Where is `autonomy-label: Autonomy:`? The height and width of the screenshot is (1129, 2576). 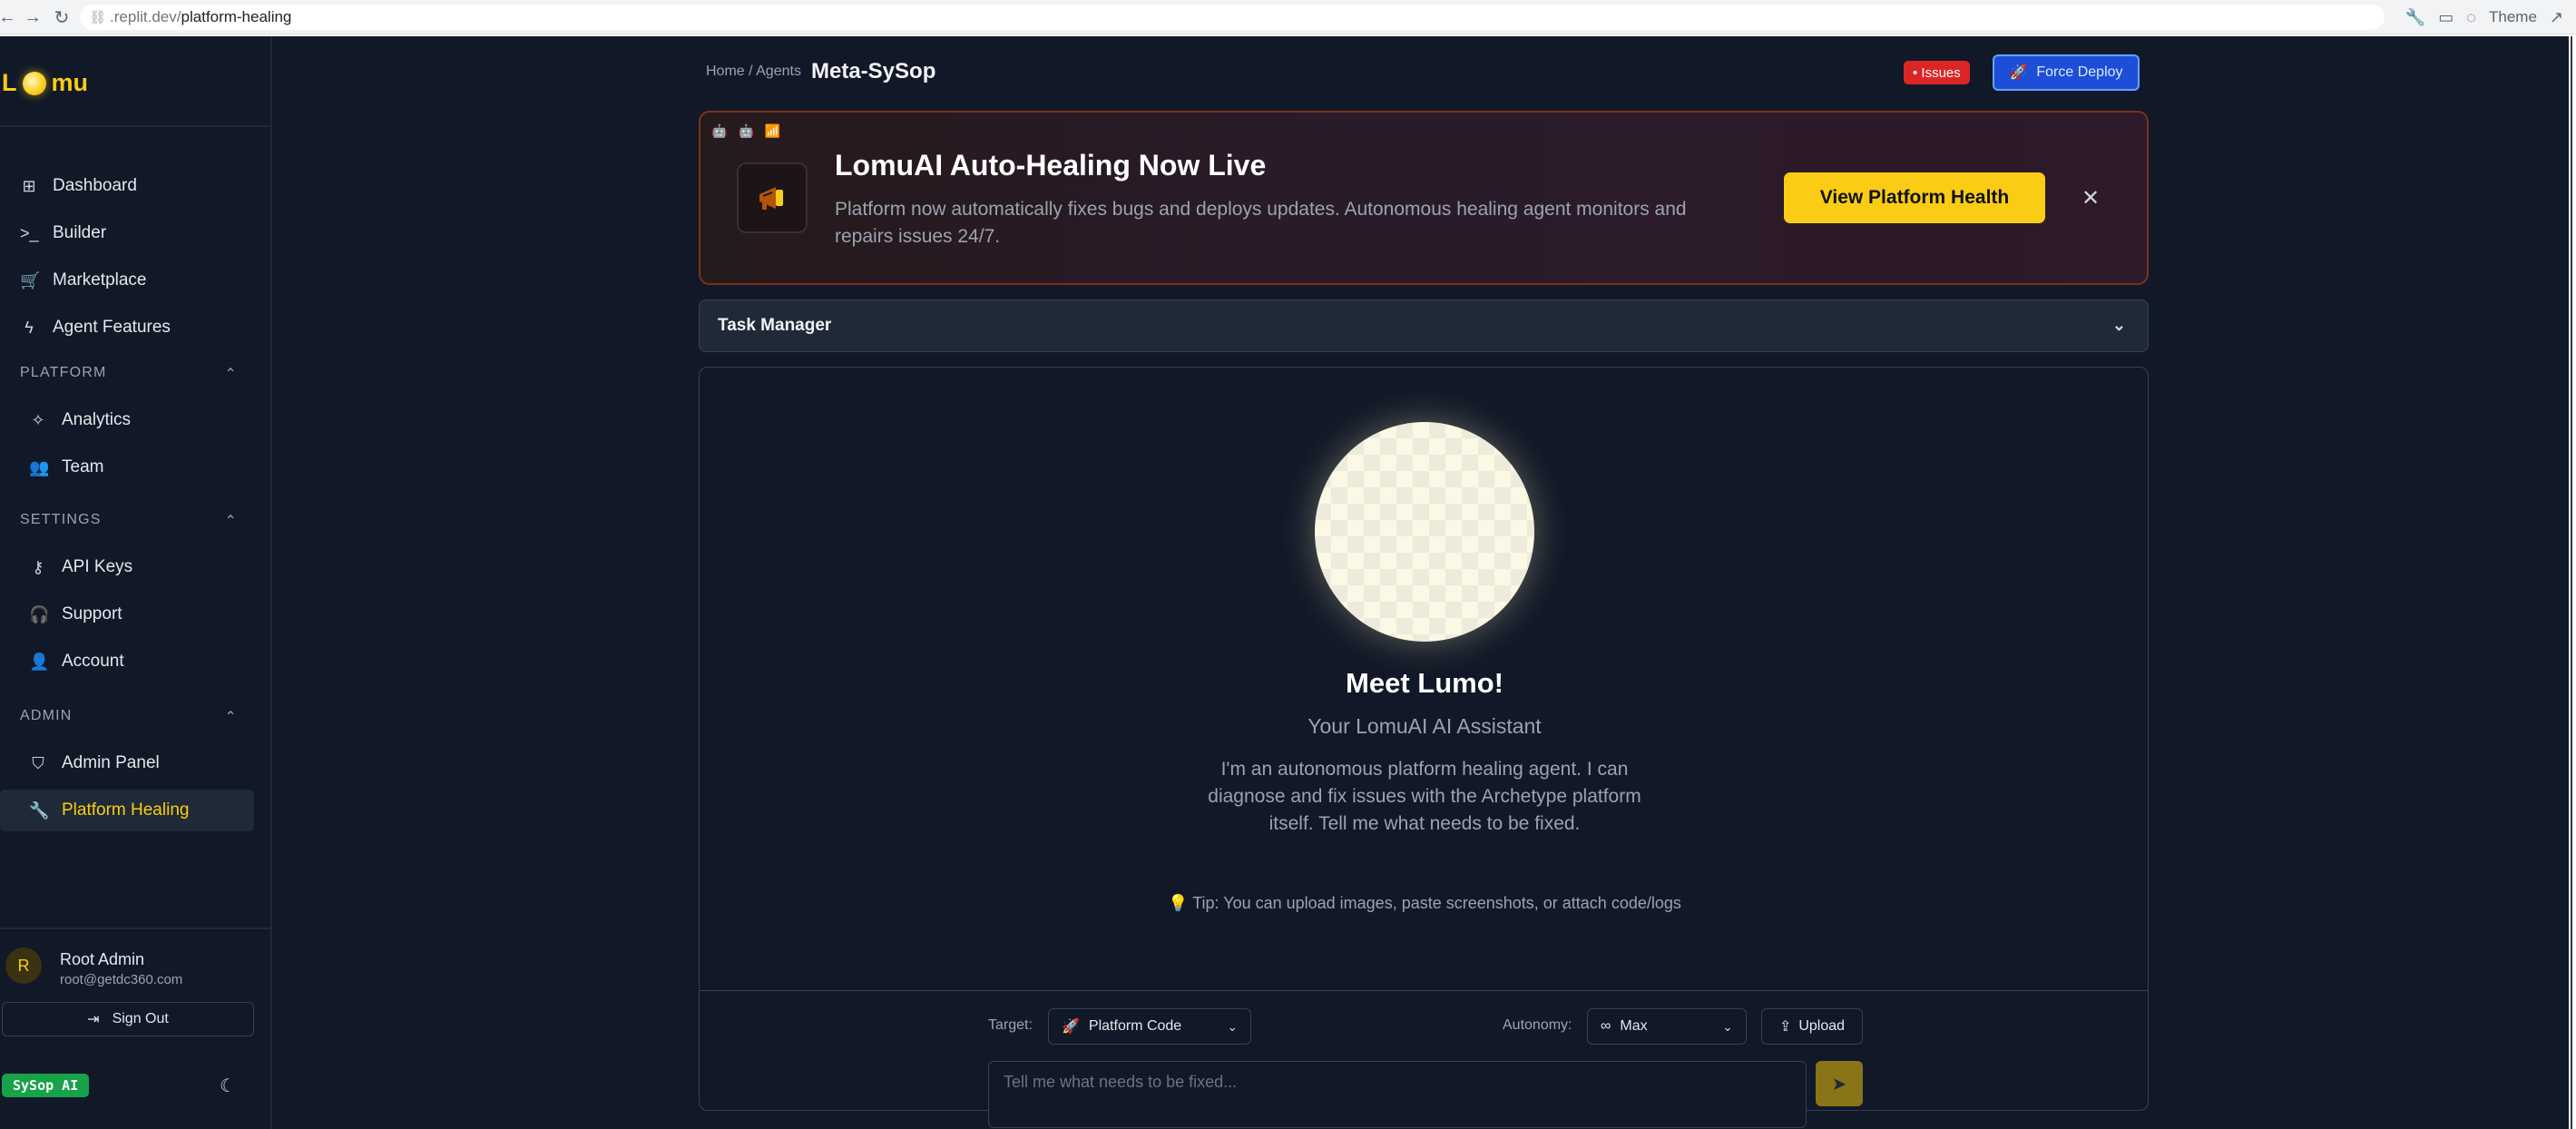
autonomy-label: Autonomy: is located at coordinates (1537, 1025).